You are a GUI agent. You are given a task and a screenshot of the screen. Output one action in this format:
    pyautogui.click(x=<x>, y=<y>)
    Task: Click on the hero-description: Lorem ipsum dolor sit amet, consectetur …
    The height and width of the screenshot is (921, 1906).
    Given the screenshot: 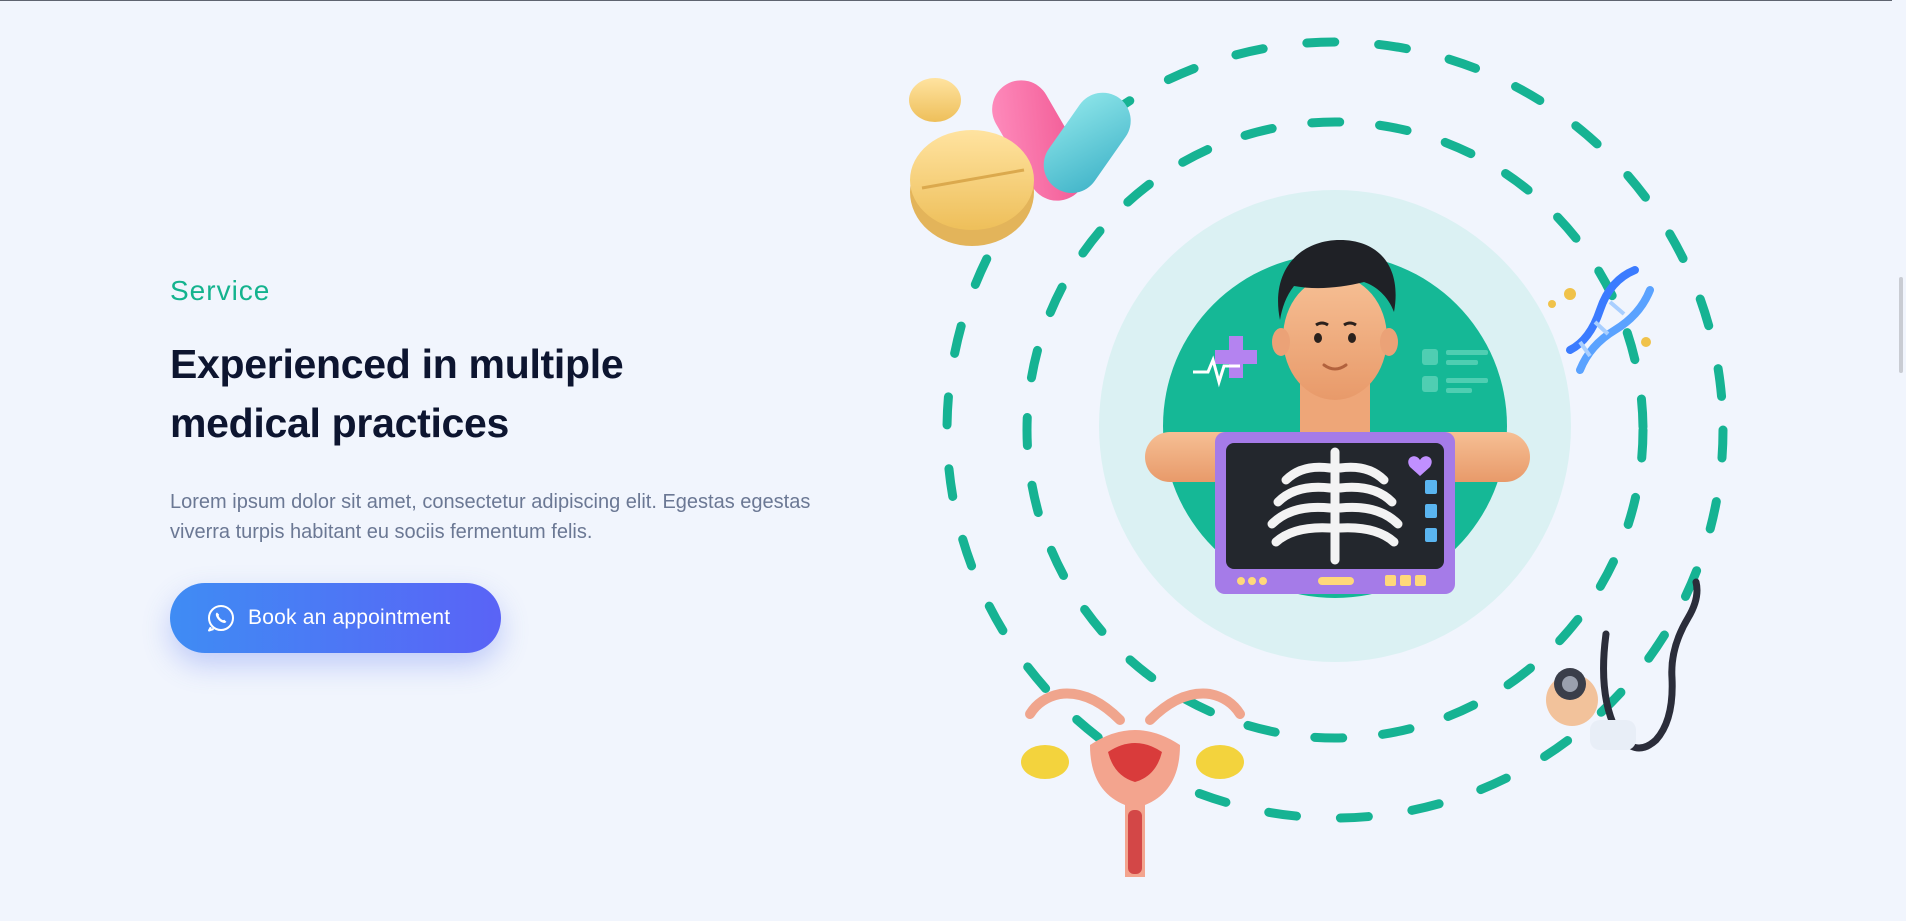 What is the action you would take?
    pyautogui.click(x=490, y=517)
    